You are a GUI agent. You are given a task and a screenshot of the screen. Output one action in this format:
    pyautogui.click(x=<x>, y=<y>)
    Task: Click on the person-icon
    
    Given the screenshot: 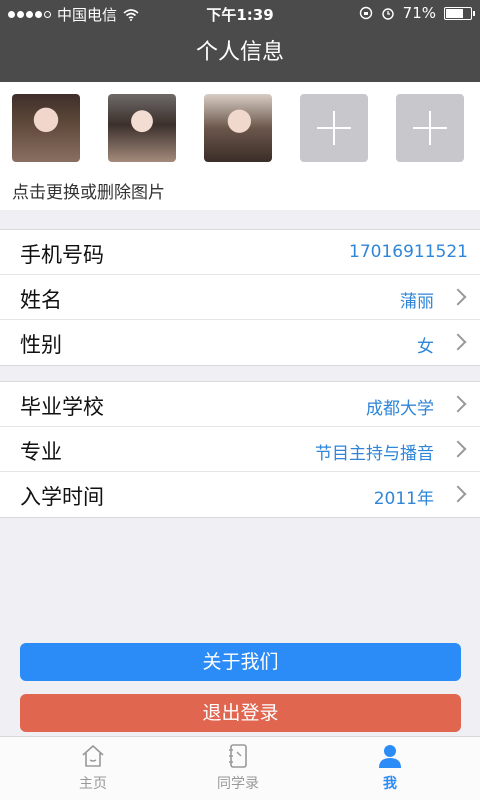 What is the action you would take?
    pyautogui.click(x=390, y=756)
    